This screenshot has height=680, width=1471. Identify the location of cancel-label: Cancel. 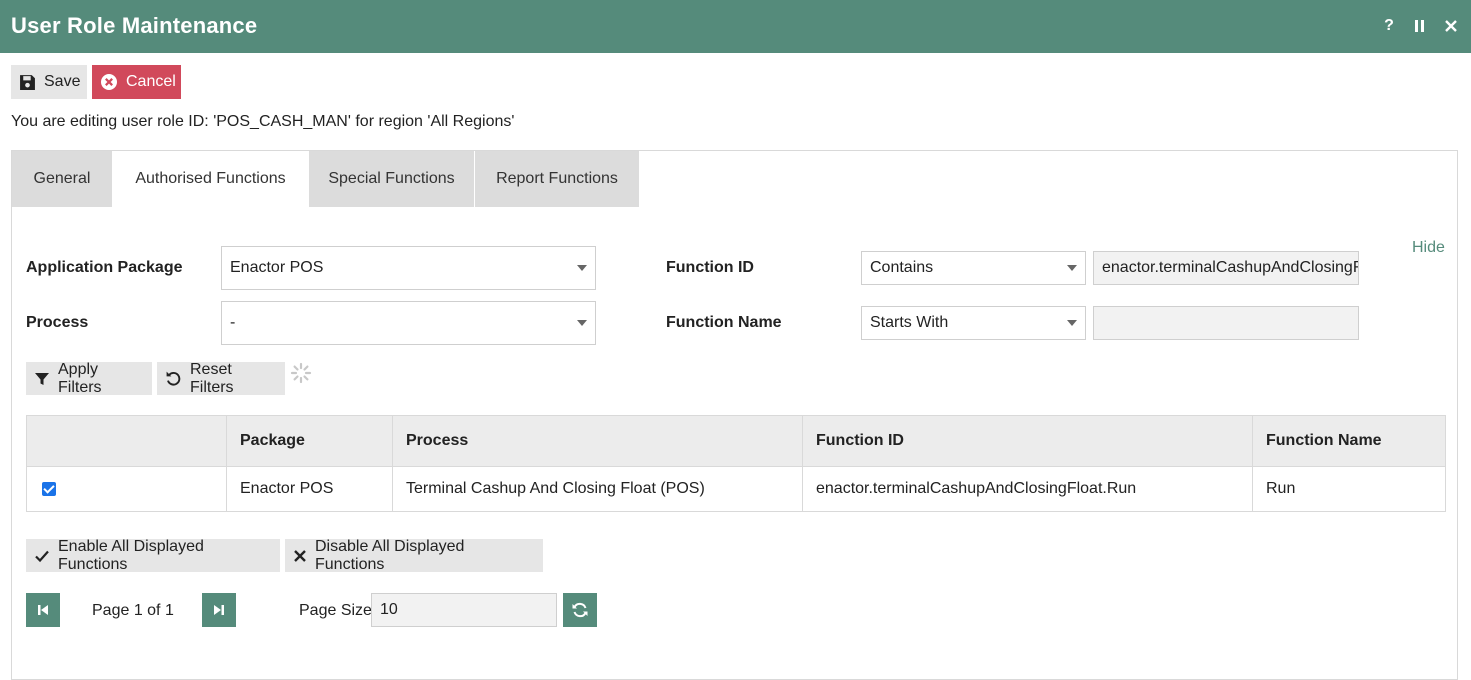
(151, 81).